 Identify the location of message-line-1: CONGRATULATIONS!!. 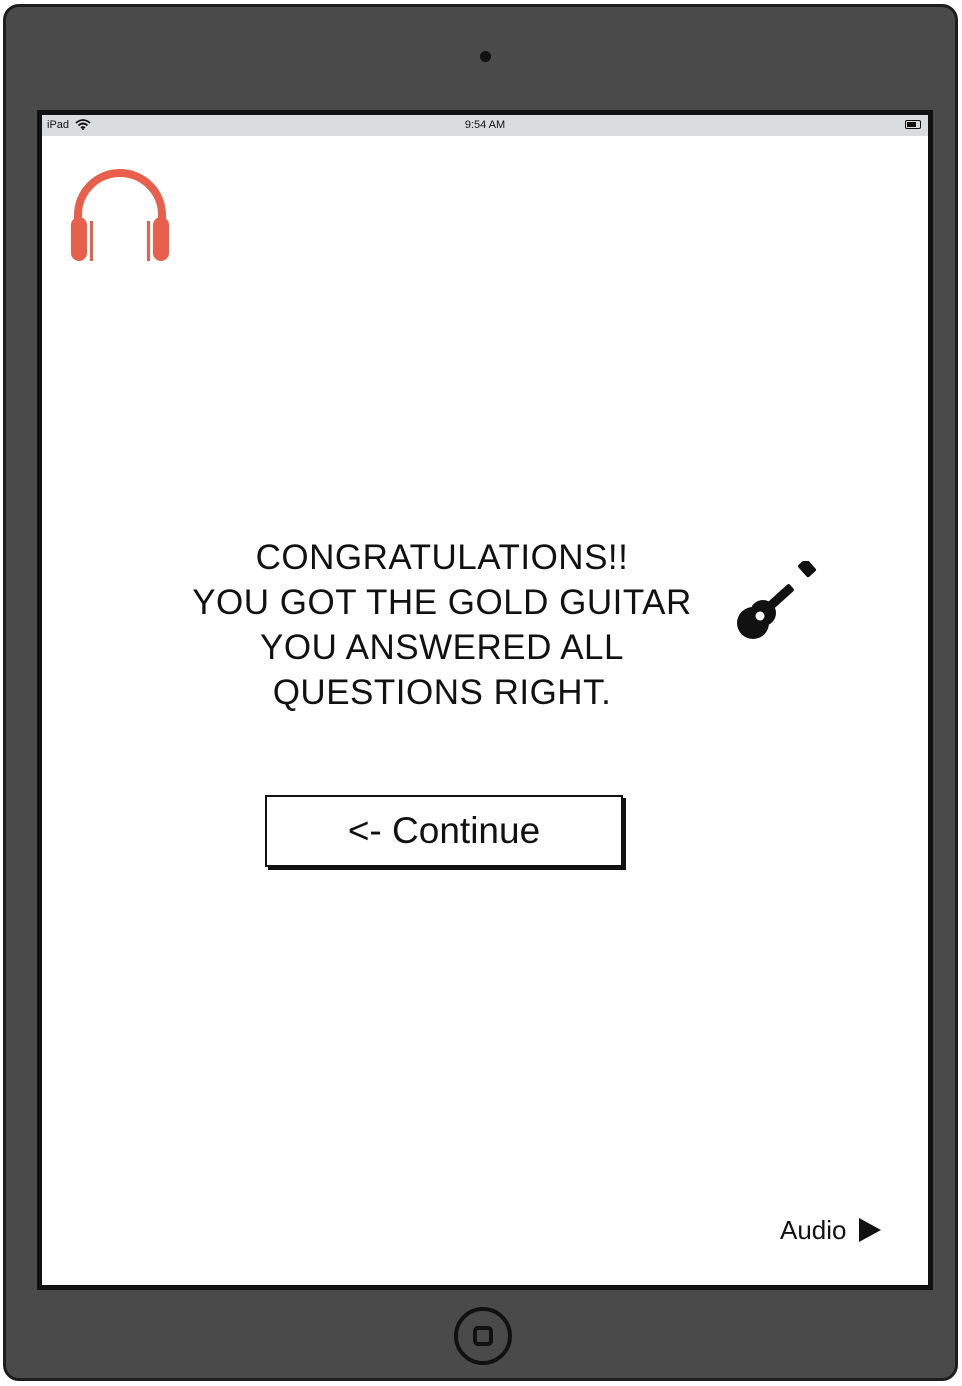
(442, 557).